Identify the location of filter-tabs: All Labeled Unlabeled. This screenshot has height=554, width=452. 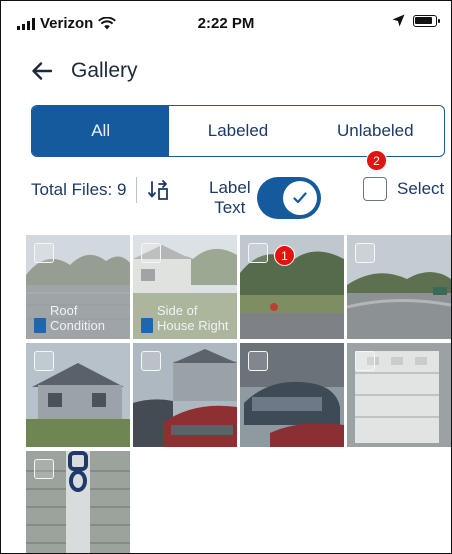
(238, 131).